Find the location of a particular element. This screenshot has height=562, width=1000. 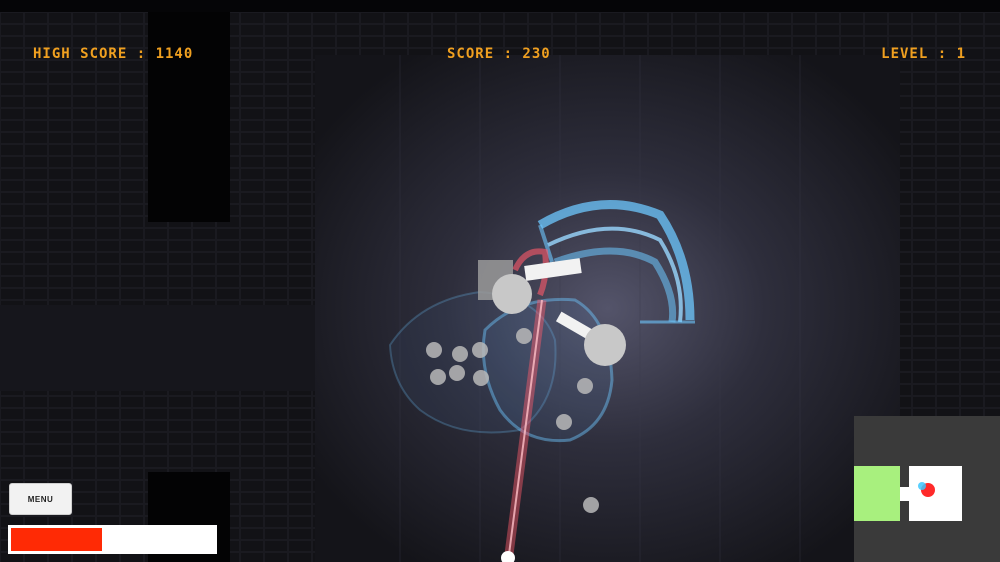

health-bar is located at coordinates (112, 539).